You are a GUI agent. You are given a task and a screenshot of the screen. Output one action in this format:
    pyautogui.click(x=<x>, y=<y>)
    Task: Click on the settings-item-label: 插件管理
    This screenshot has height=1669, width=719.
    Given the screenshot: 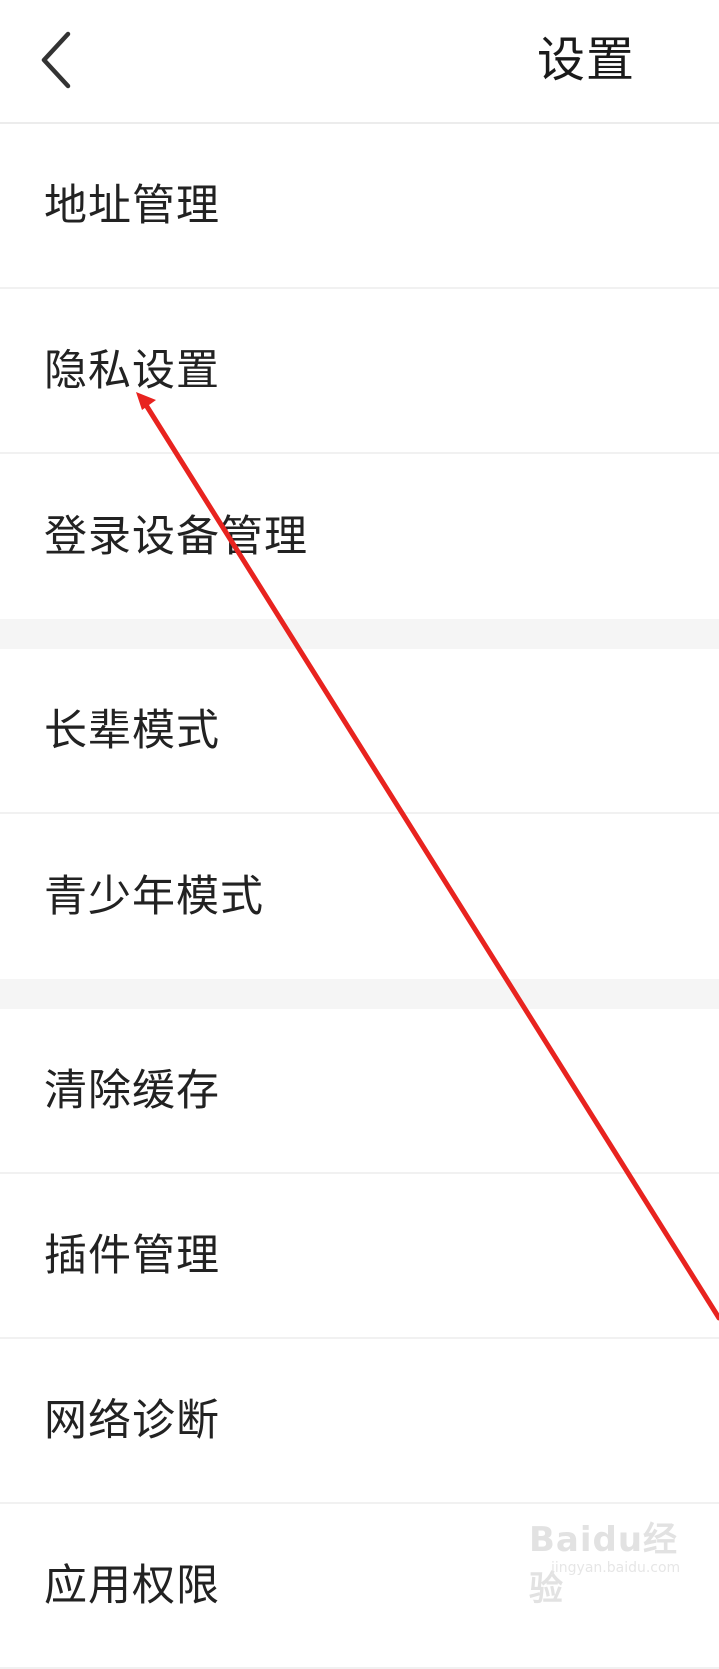 What is the action you would take?
    pyautogui.click(x=132, y=1255)
    